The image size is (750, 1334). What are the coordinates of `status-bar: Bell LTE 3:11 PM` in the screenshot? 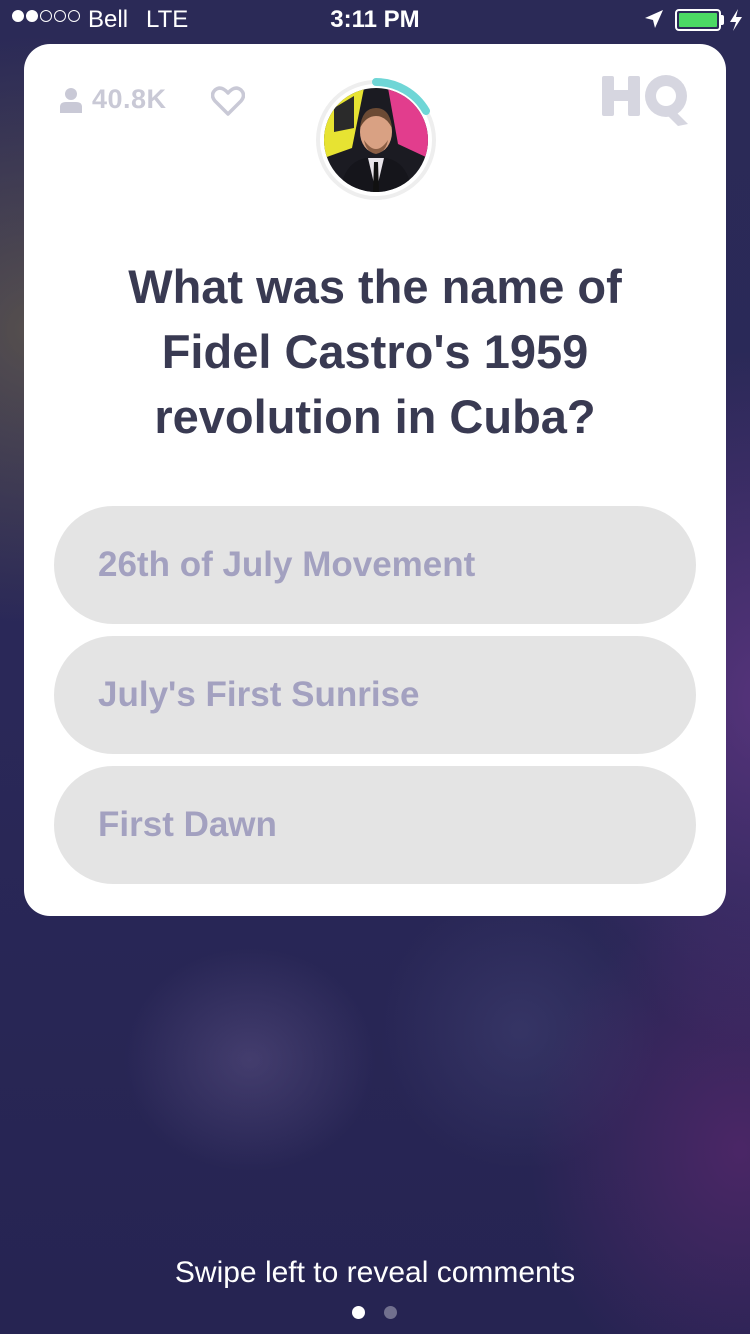 It's located at (375, 20).